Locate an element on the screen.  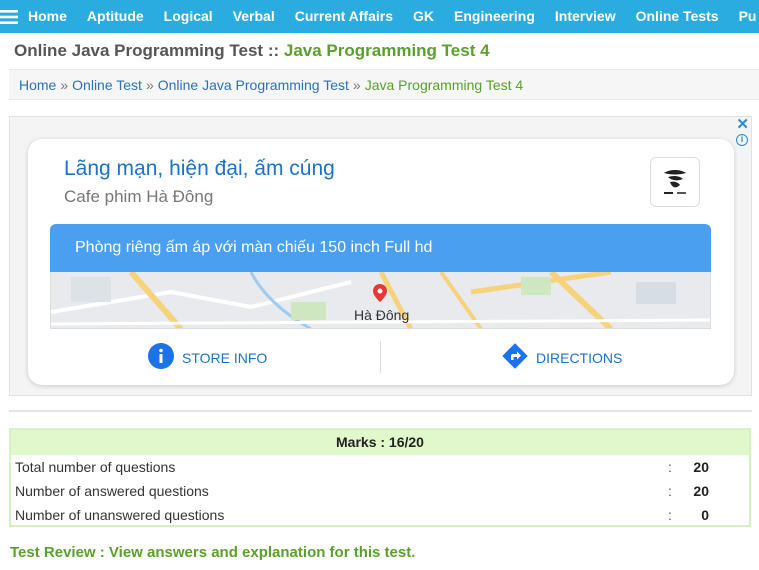
directions-button: DIRECTIONS is located at coordinates (562, 357).